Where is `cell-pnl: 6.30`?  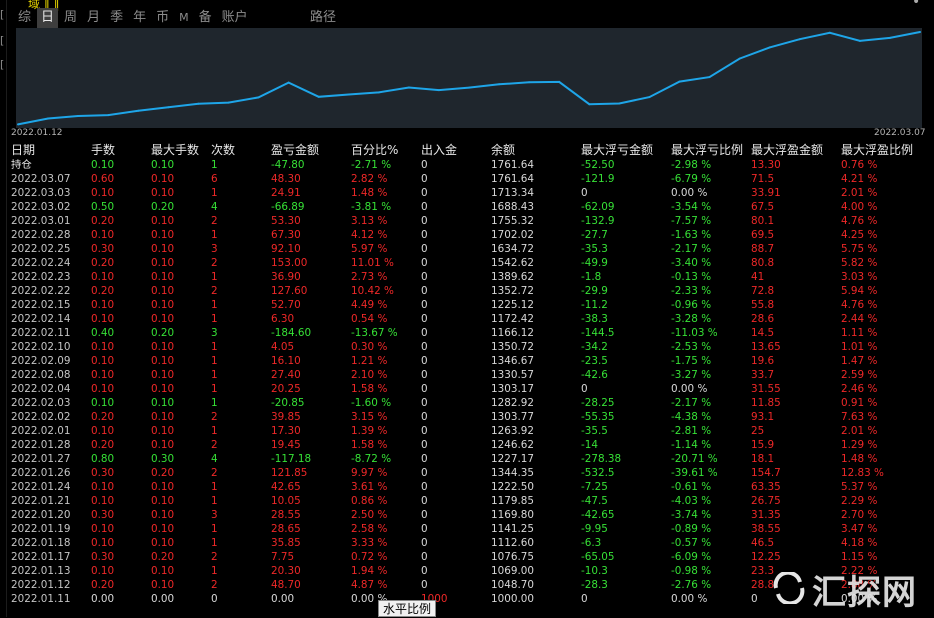 cell-pnl: 6.30 is located at coordinates (283, 319).